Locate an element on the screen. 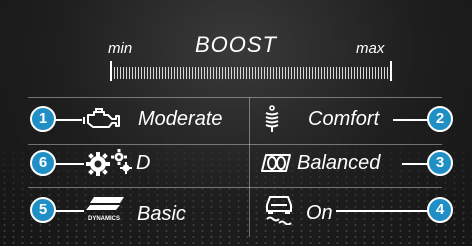 Image resolution: width=472 pixels, height=246 pixels. boost-min-label: min is located at coordinates (120, 48).